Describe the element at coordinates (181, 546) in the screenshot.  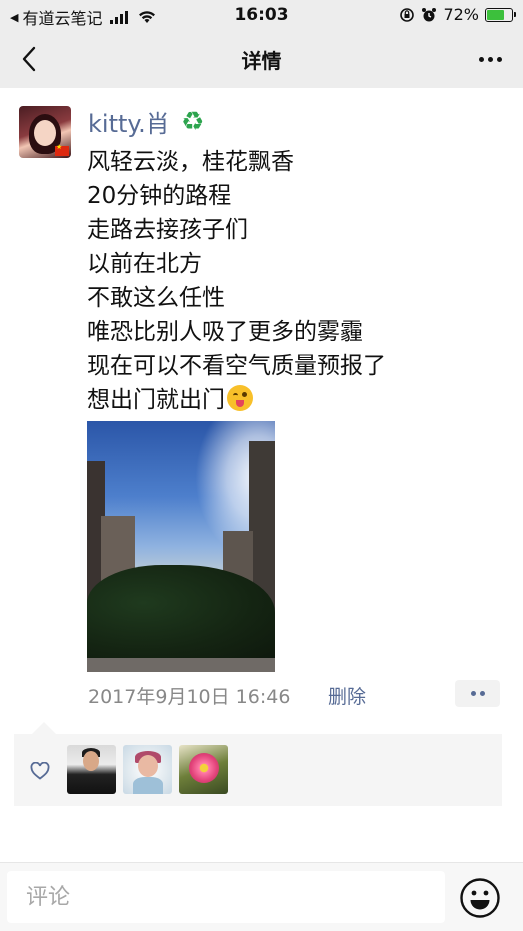
I see `post-photo` at that location.